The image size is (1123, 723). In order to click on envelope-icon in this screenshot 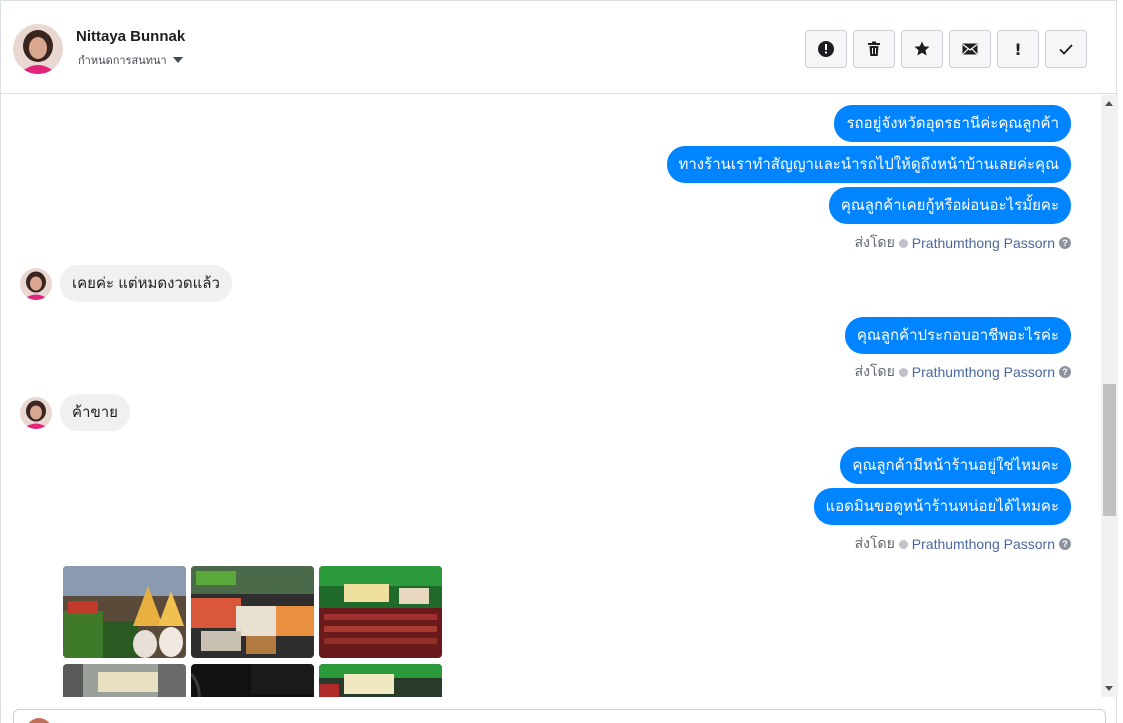, I will do `click(970, 49)`.